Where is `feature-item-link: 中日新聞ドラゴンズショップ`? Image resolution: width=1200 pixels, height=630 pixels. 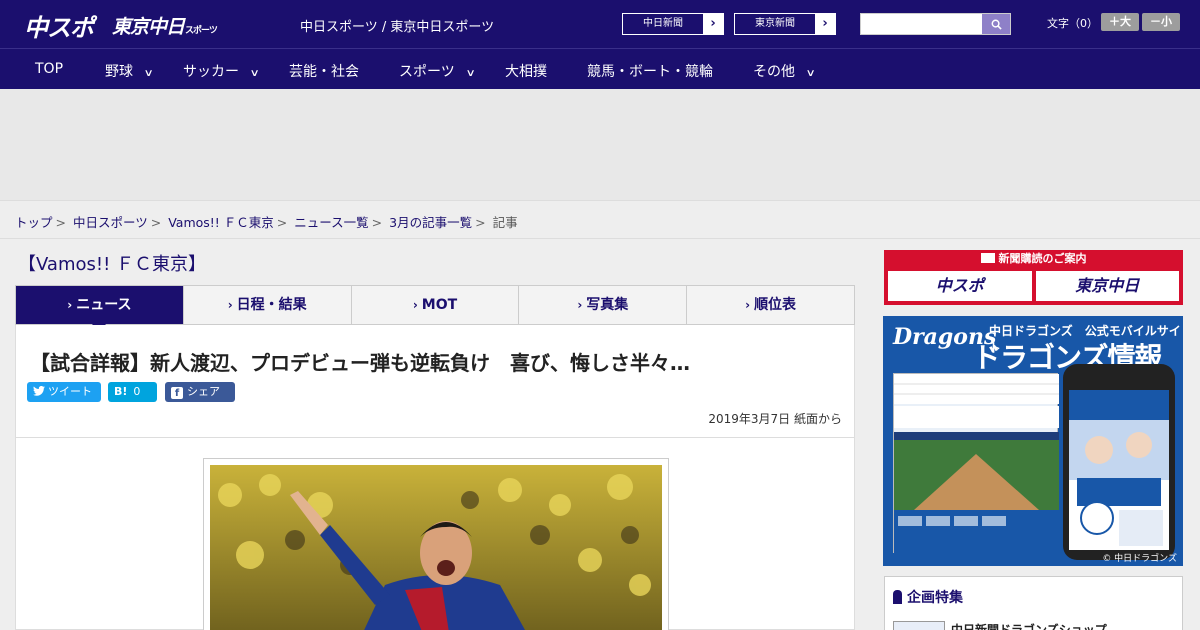 feature-item-link: 中日新聞ドラゴンズショップ is located at coordinates (1029, 625).